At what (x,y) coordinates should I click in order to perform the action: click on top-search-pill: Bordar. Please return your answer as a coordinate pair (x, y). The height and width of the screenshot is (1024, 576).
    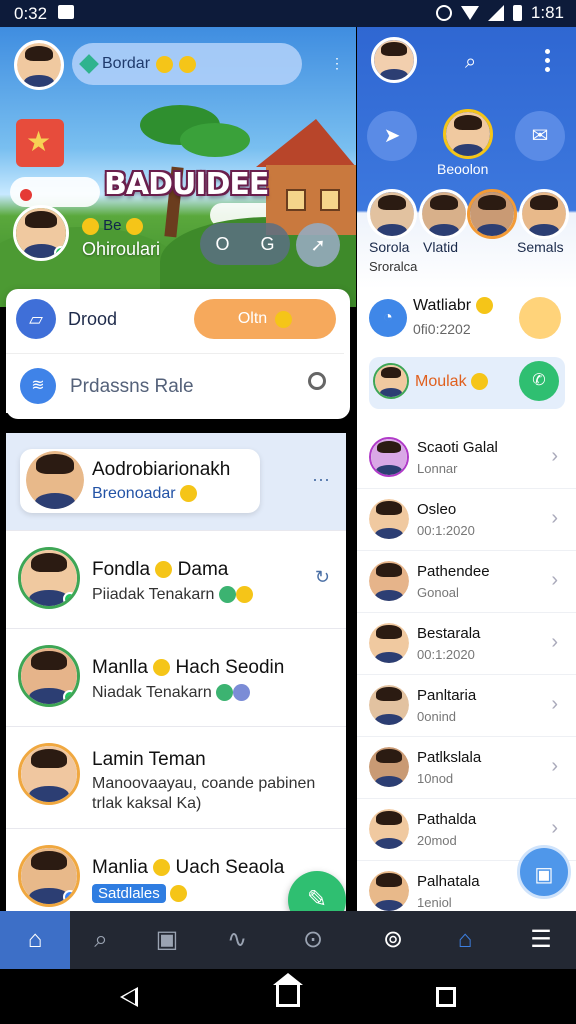
    Looking at the image, I should click on (187, 64).